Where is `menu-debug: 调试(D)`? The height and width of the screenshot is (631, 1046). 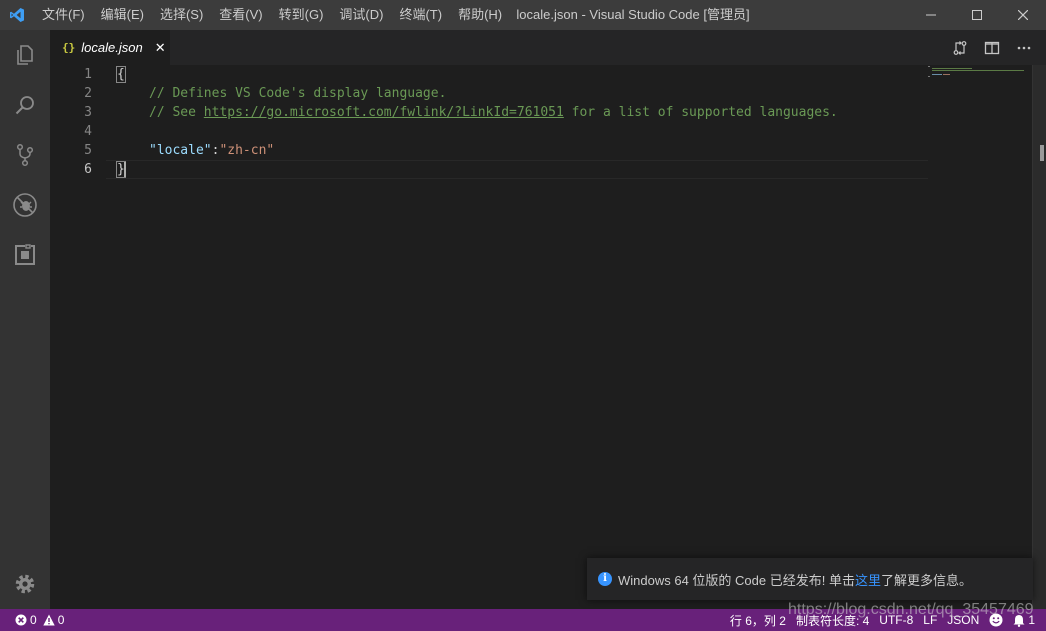 menu-debug: 调试(D) is located at coordinates (361, 15).